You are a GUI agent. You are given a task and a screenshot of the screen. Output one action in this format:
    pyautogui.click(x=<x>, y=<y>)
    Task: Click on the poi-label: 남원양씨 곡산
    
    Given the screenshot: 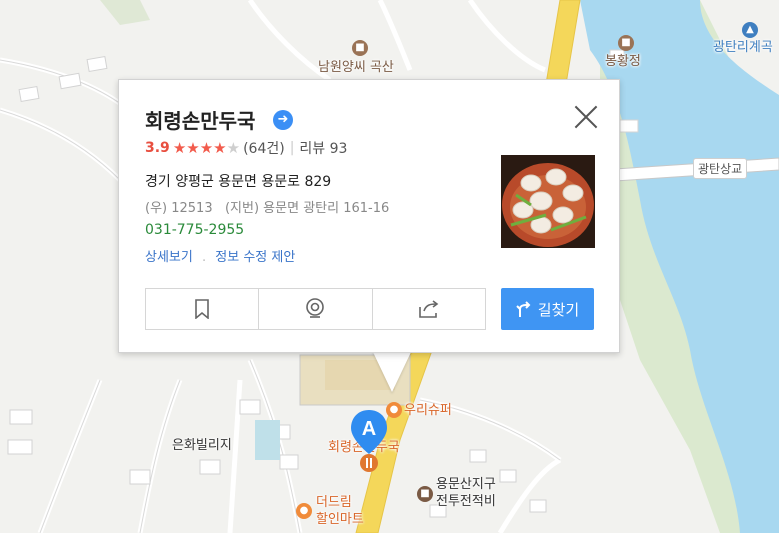 What is the action you would take?
    pyautogui.click(x=356, y=68)
    